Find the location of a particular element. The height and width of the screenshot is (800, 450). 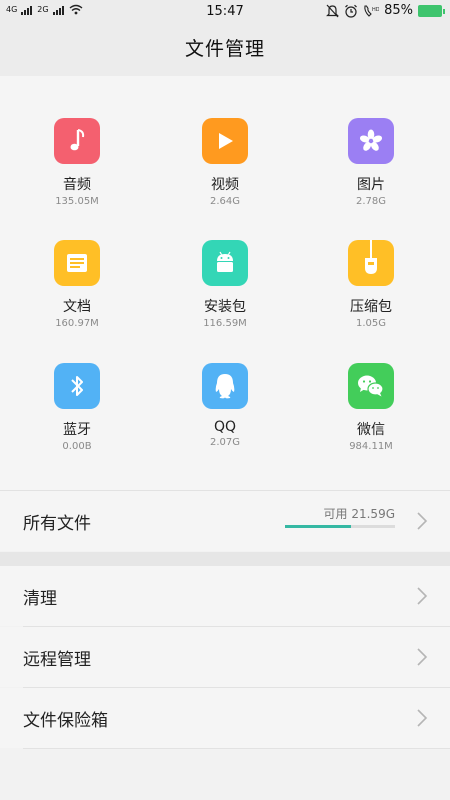

category-label: 压缩包 is located at coordinates (371, 307).